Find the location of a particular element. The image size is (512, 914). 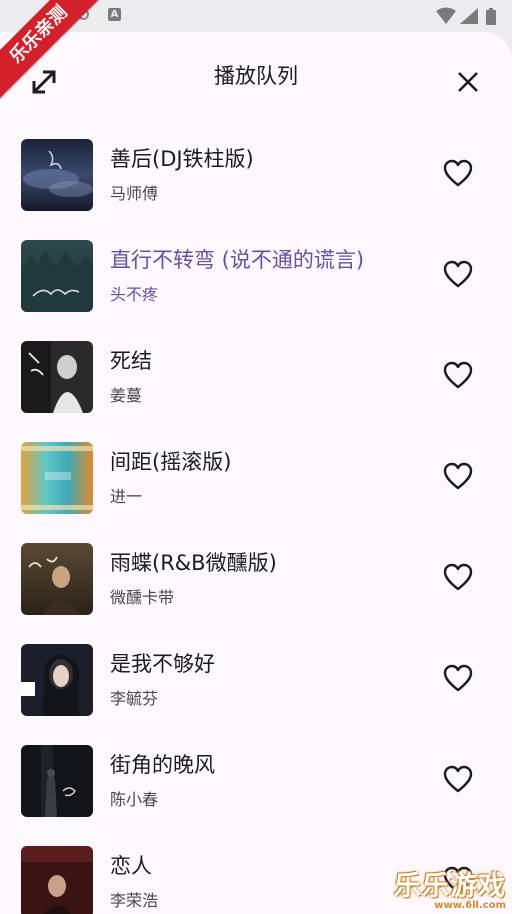

a-notification-icon: A is located at coordinates (114, 14).